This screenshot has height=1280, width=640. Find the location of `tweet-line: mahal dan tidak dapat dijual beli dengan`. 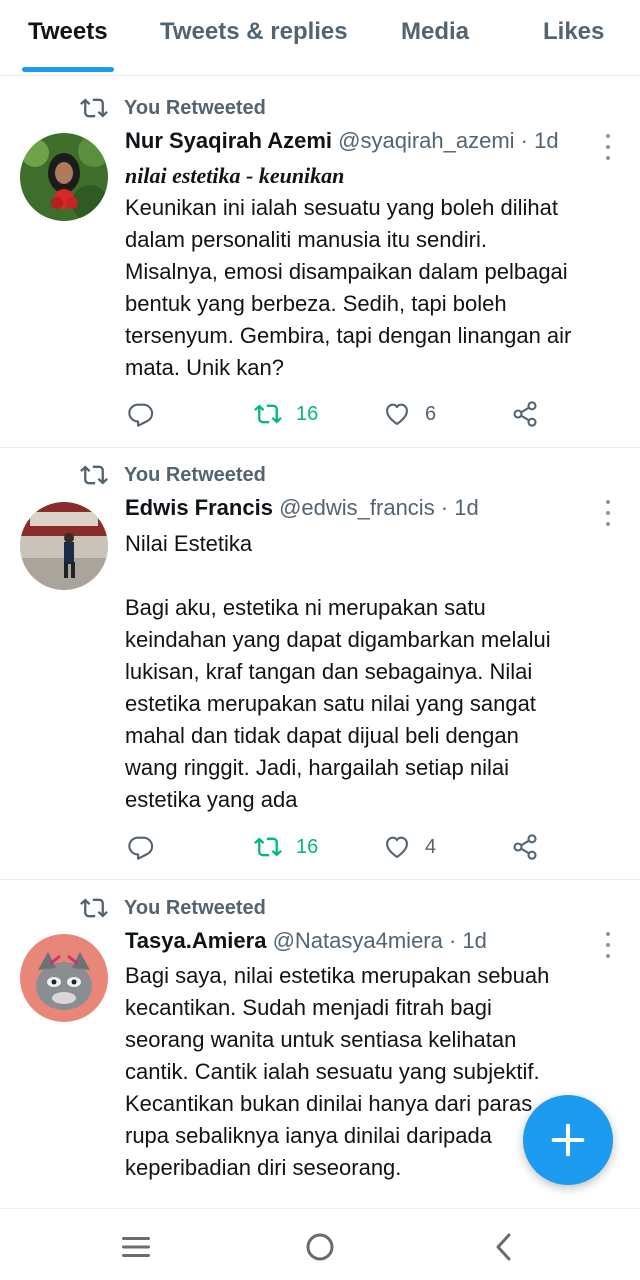

tweet-line: mahal dan tidak dapat dijual beli dengan is located at coordinates (322, 735).